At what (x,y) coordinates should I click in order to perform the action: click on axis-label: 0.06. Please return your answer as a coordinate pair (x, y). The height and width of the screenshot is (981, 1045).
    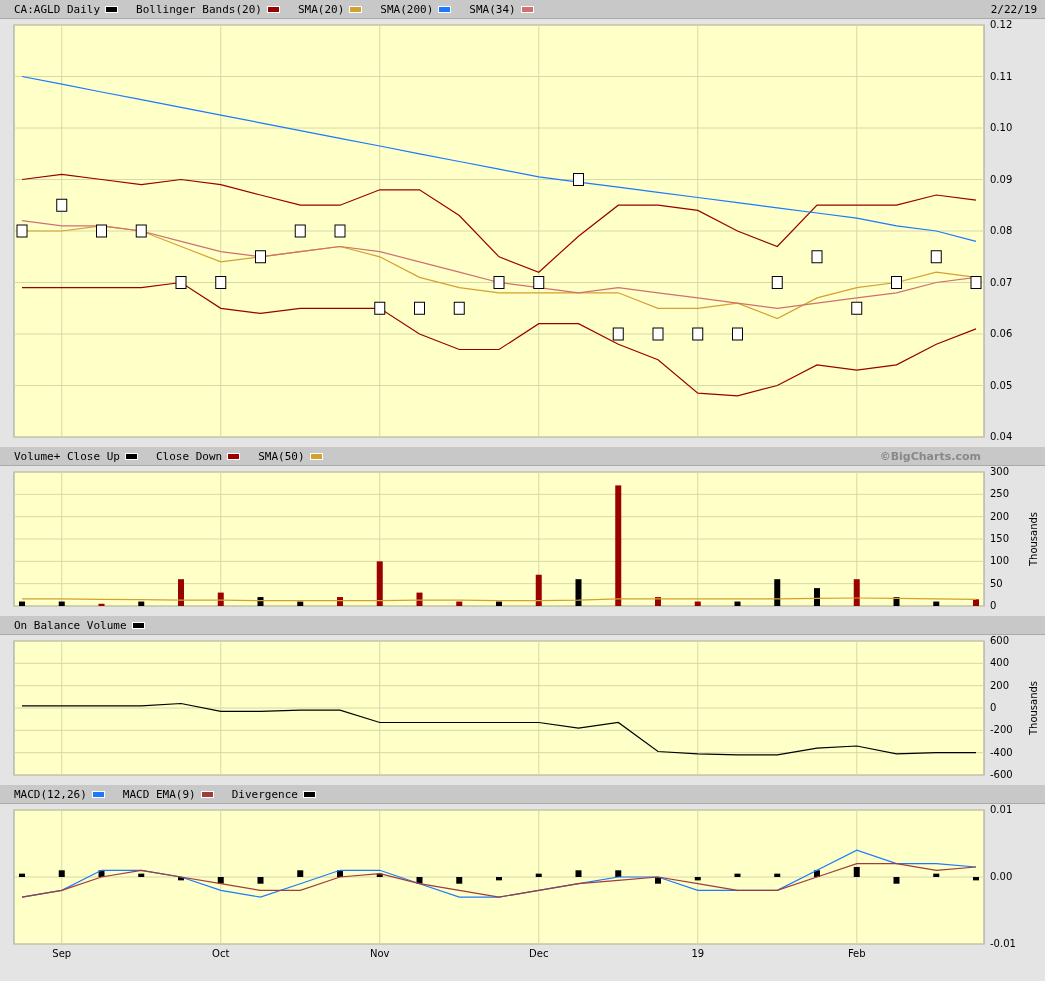
    Looking at the image, I should click on (1001, 333).